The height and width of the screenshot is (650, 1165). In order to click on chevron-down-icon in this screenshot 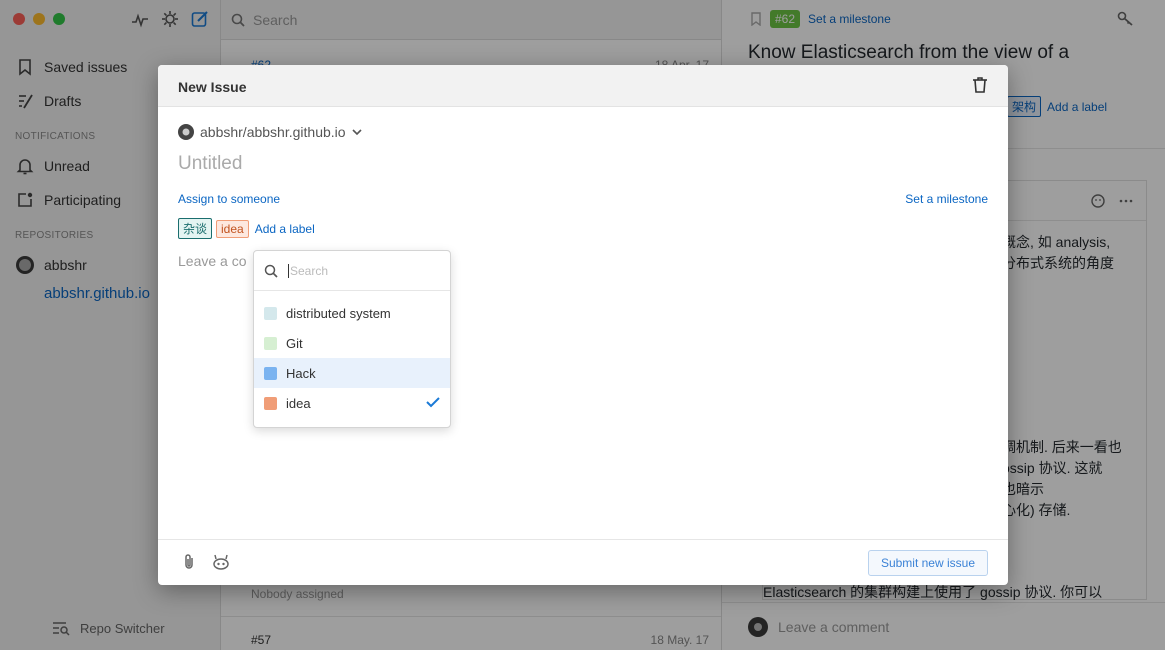, I will do `click(356, 132)`.